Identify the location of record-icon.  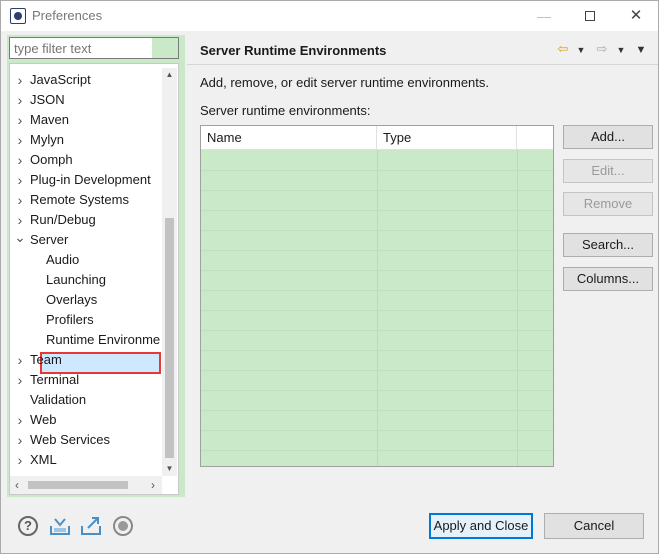
(123, 526).